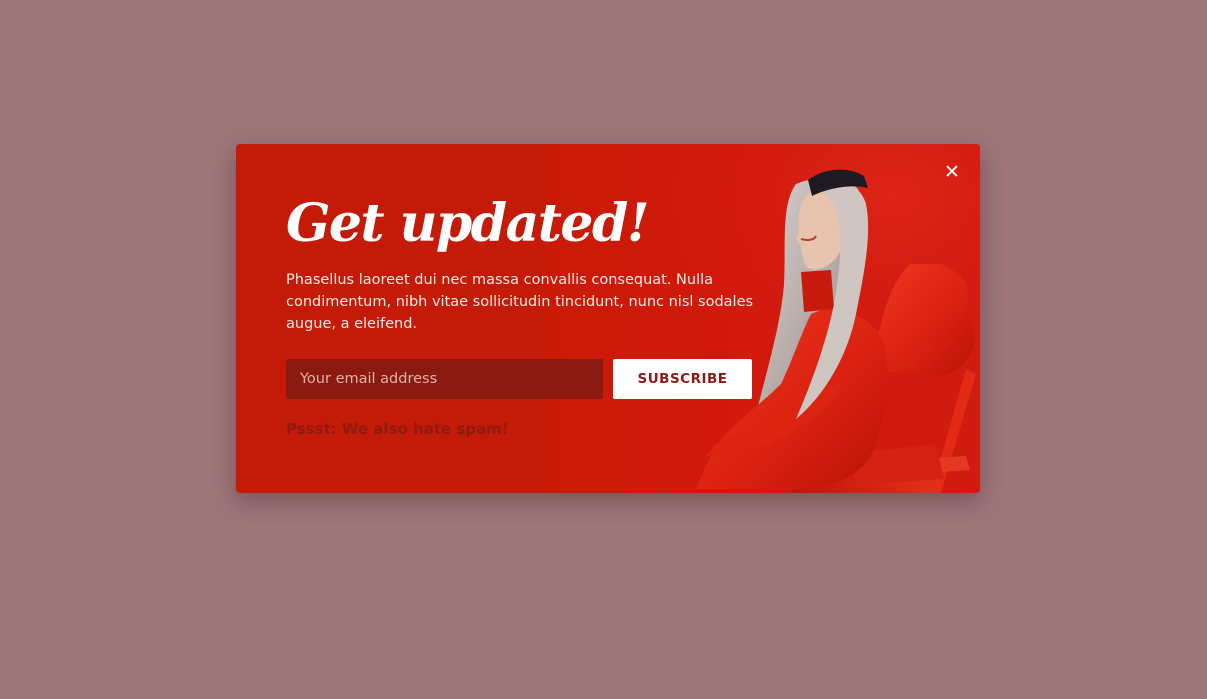  What do you see at coordinates (444, 379) in the screenshot?
I see `email-input` at bounding box center [444, 379].